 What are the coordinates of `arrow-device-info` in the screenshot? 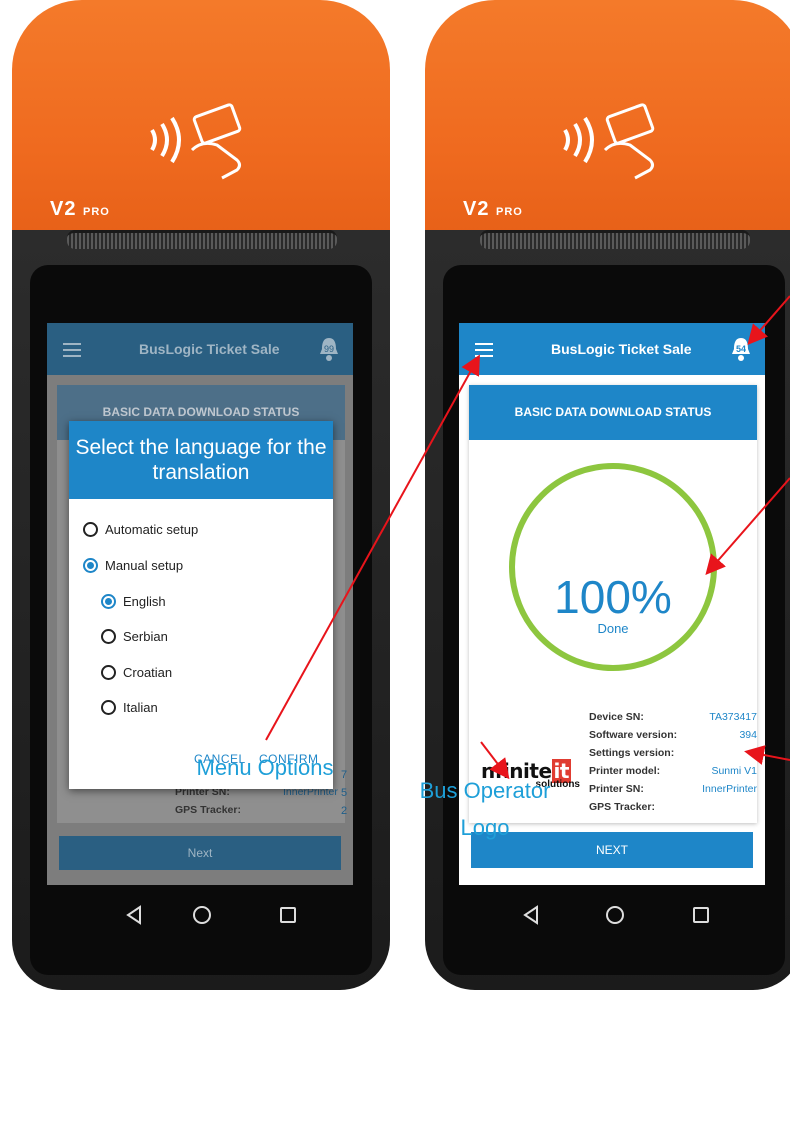 It's located at (767, 755).